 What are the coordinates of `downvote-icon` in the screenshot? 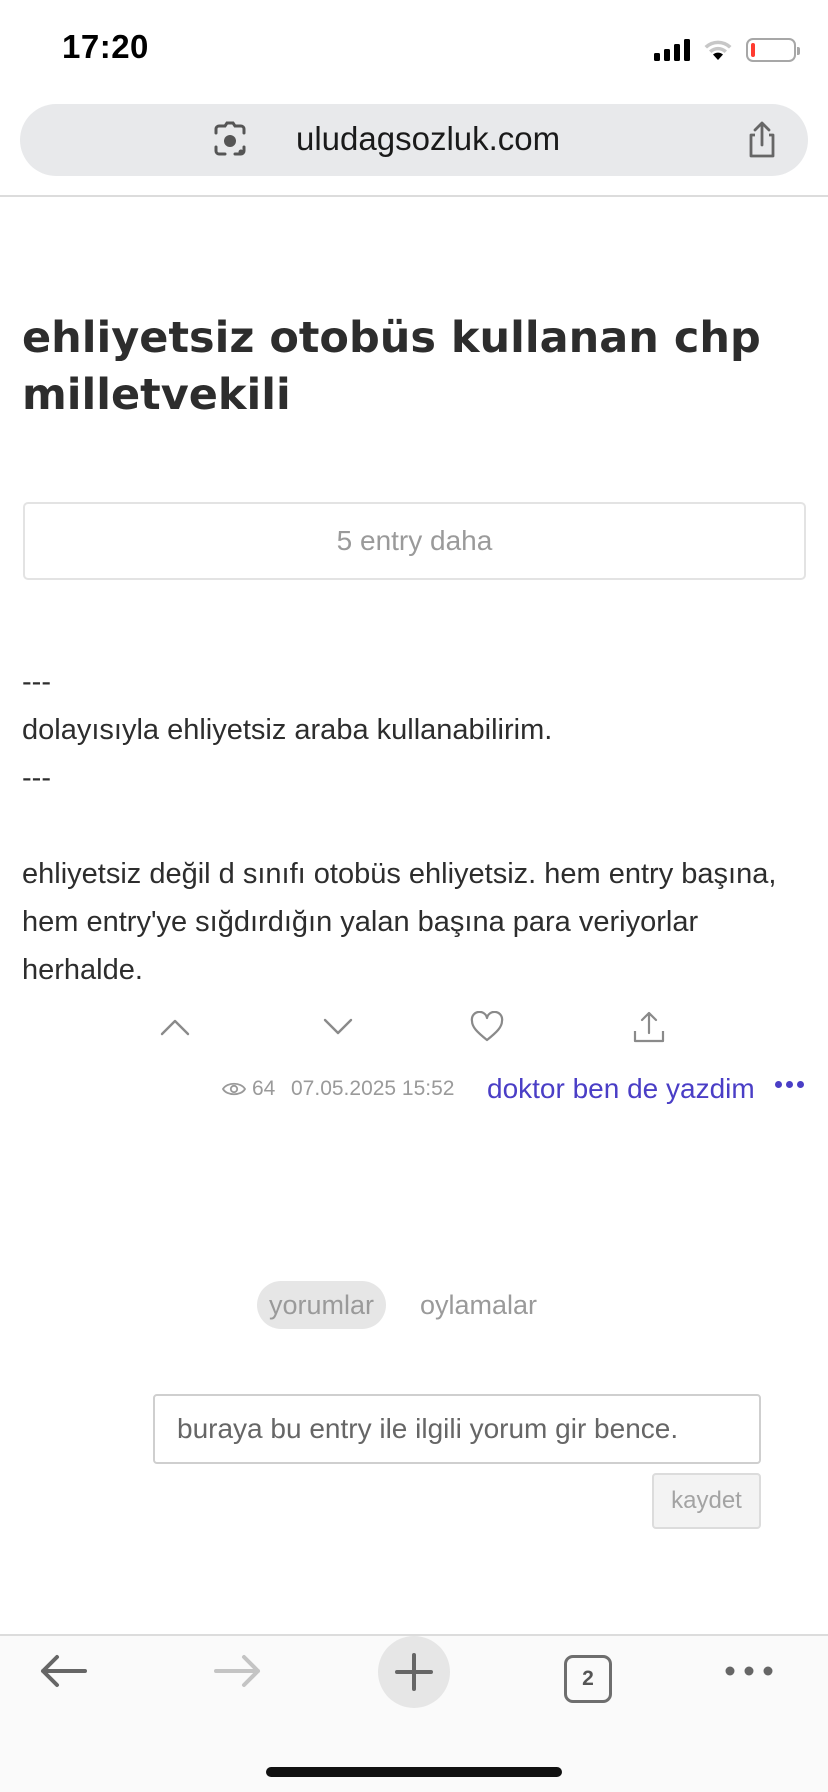 It's located at (338, 1026).